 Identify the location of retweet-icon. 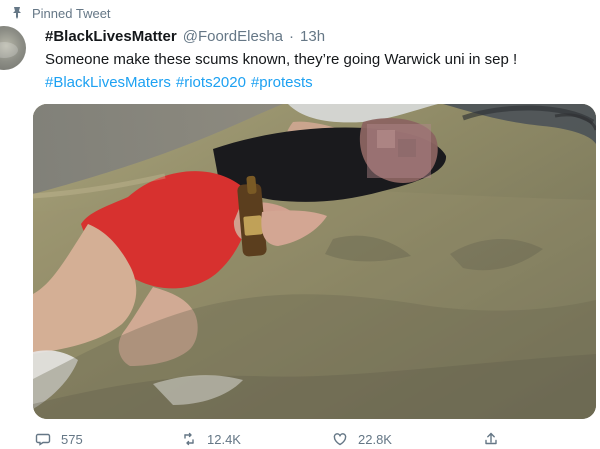
(189, 439).